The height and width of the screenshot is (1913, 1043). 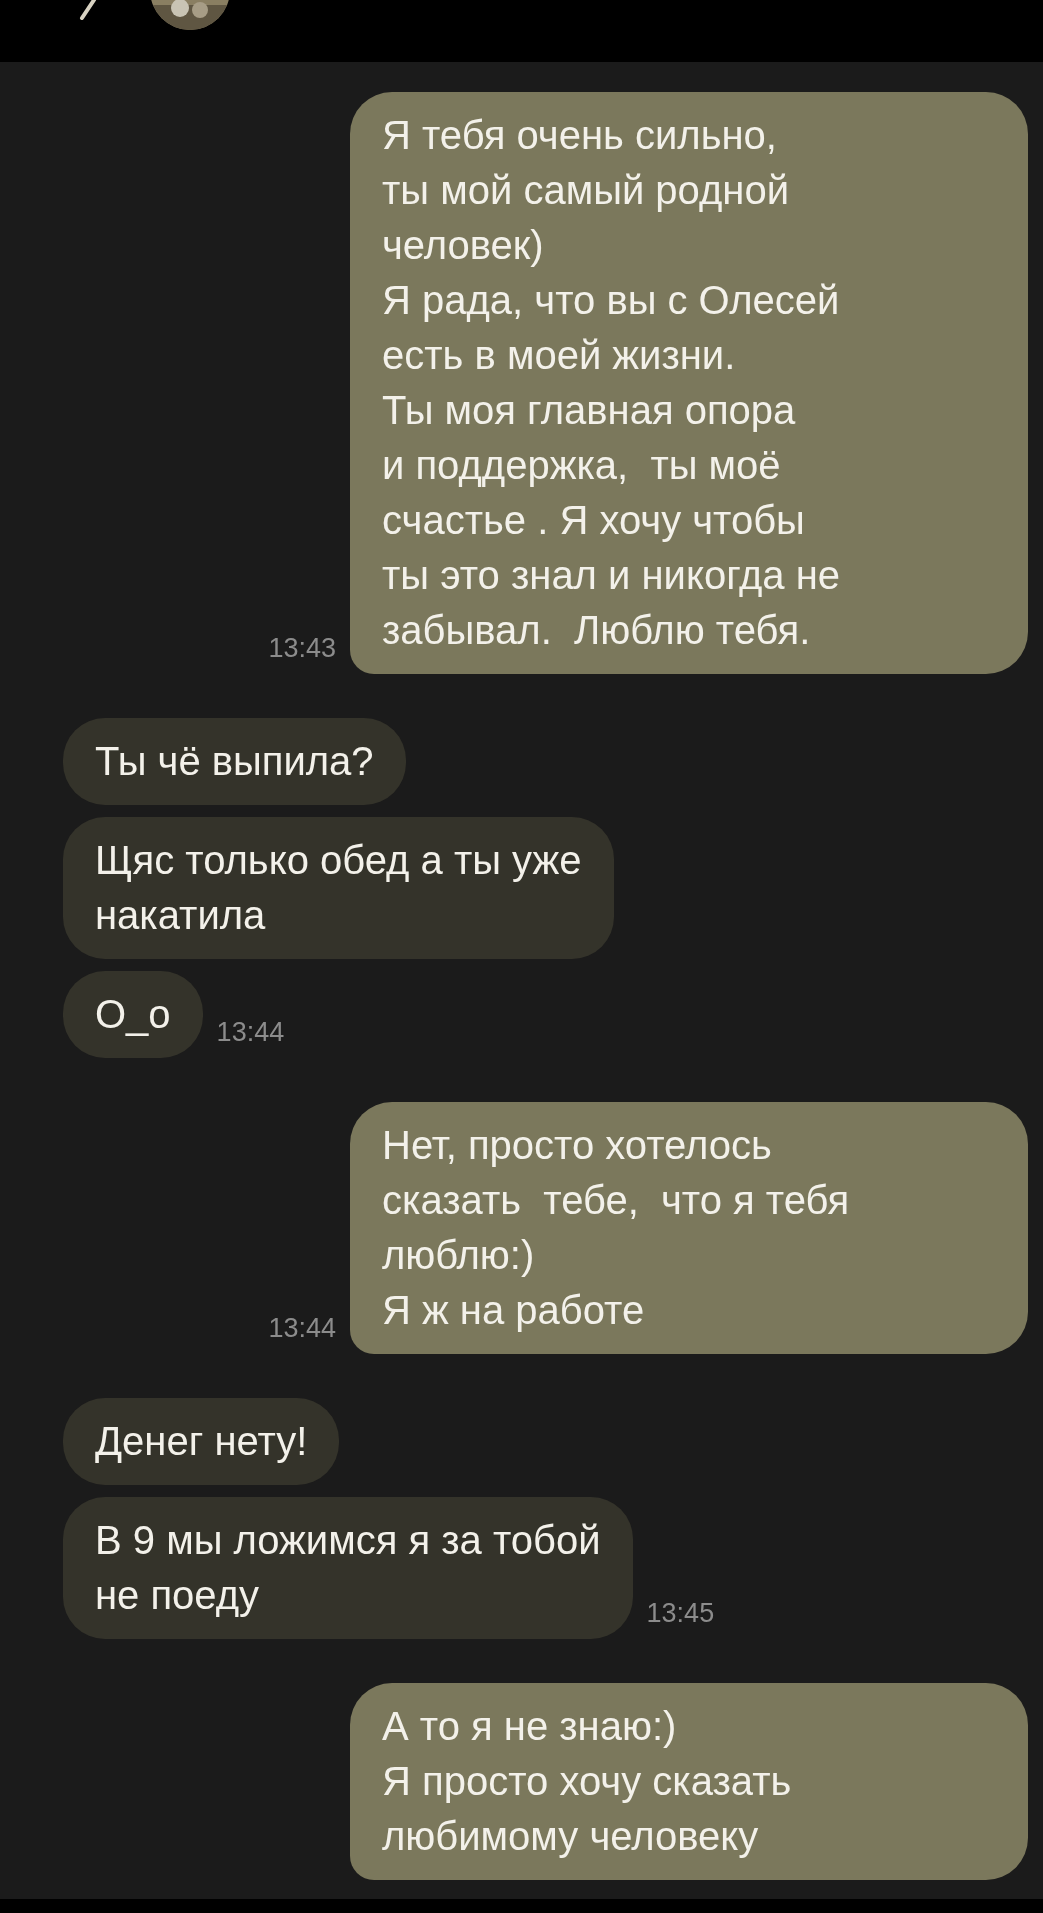 I want to click on message-bubble: В 9 мы ложимся я за тобой не поеду, so click(x=348, y=1568).